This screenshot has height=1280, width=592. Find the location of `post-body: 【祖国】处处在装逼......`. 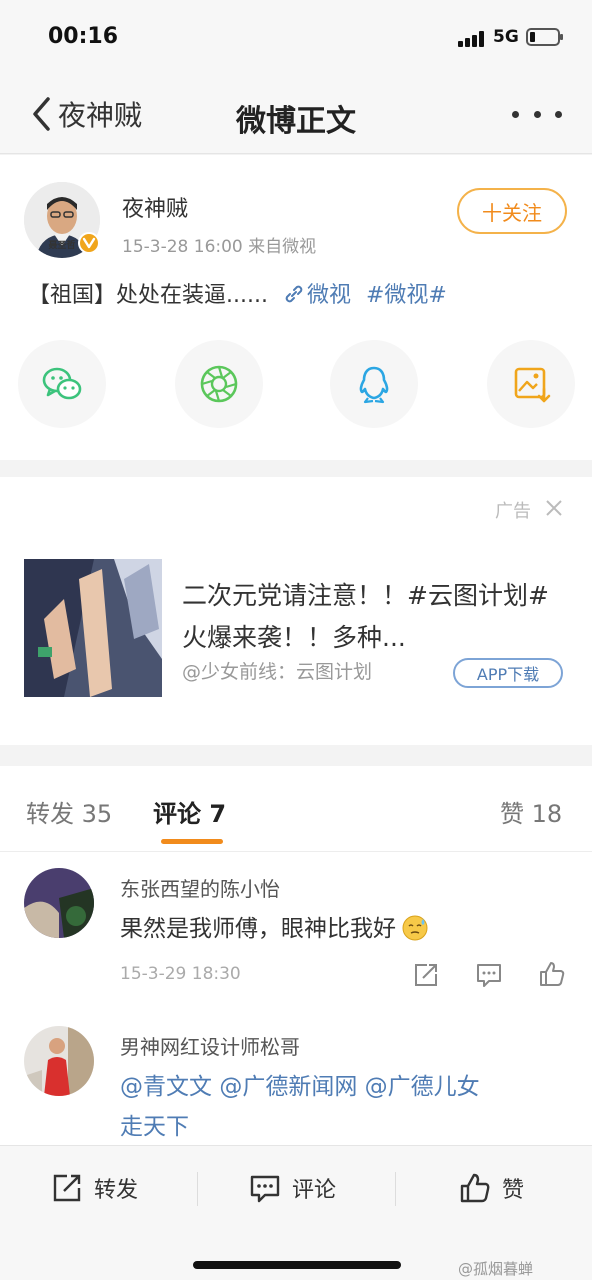

post-body: 【祖国】处处在装逼...... is located at coordinates (148, 295).